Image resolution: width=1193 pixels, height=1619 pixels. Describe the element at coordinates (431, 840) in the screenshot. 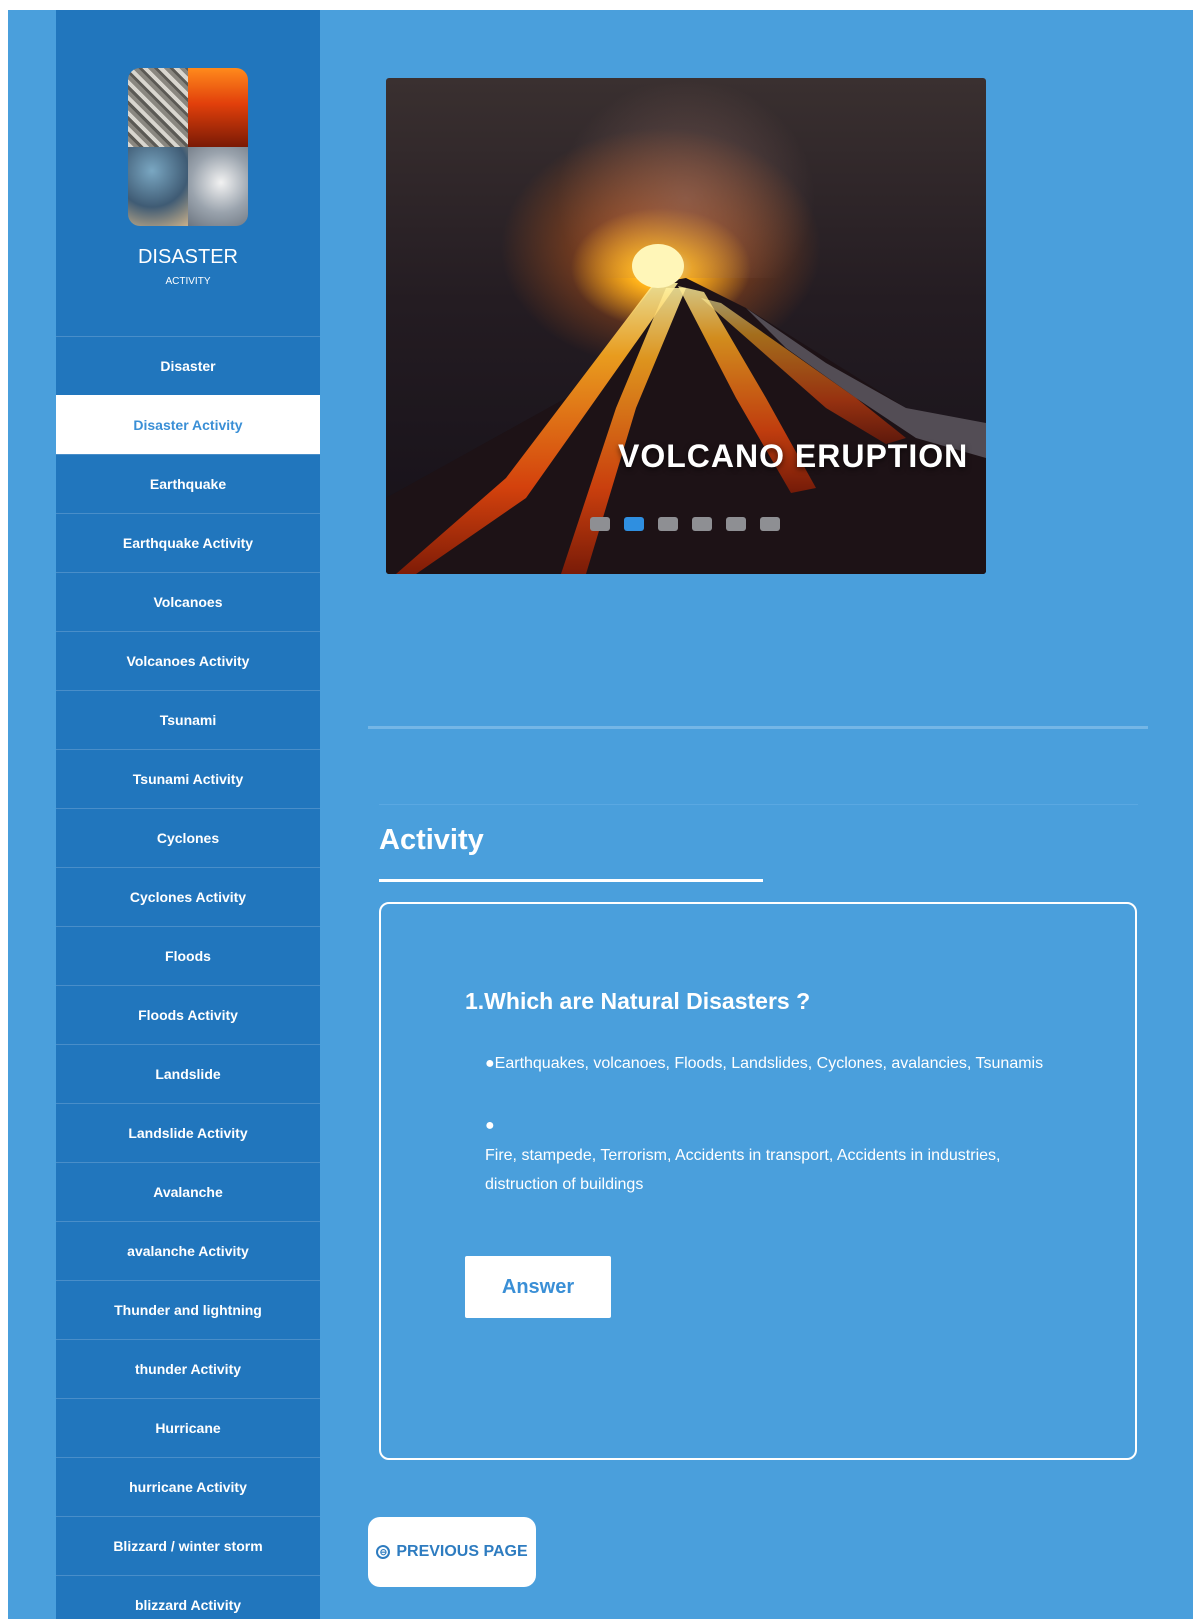

I see `activity-heading: Activity` at that location.